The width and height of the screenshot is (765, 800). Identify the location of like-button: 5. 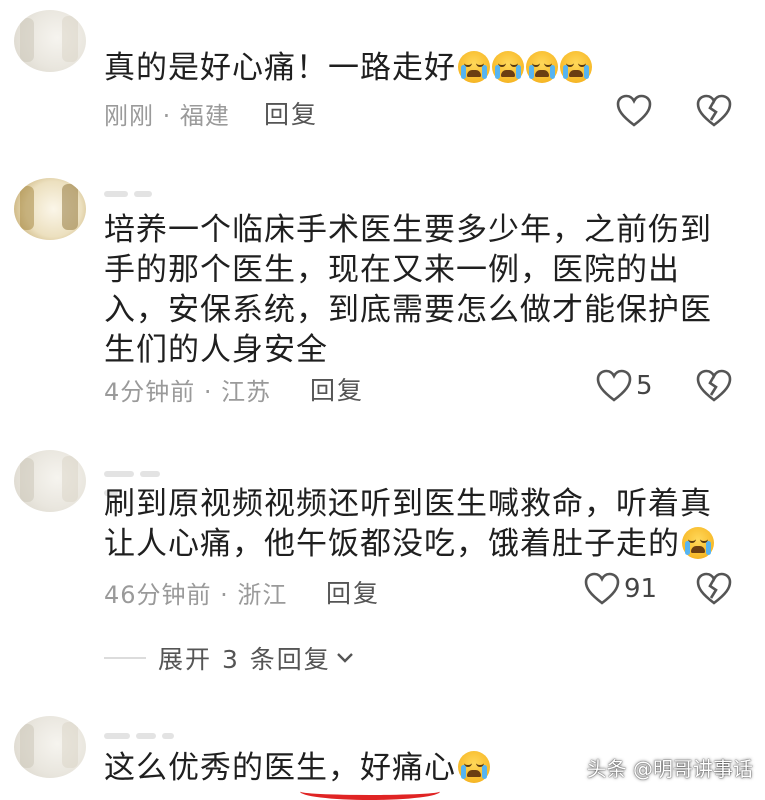
(624, 386).